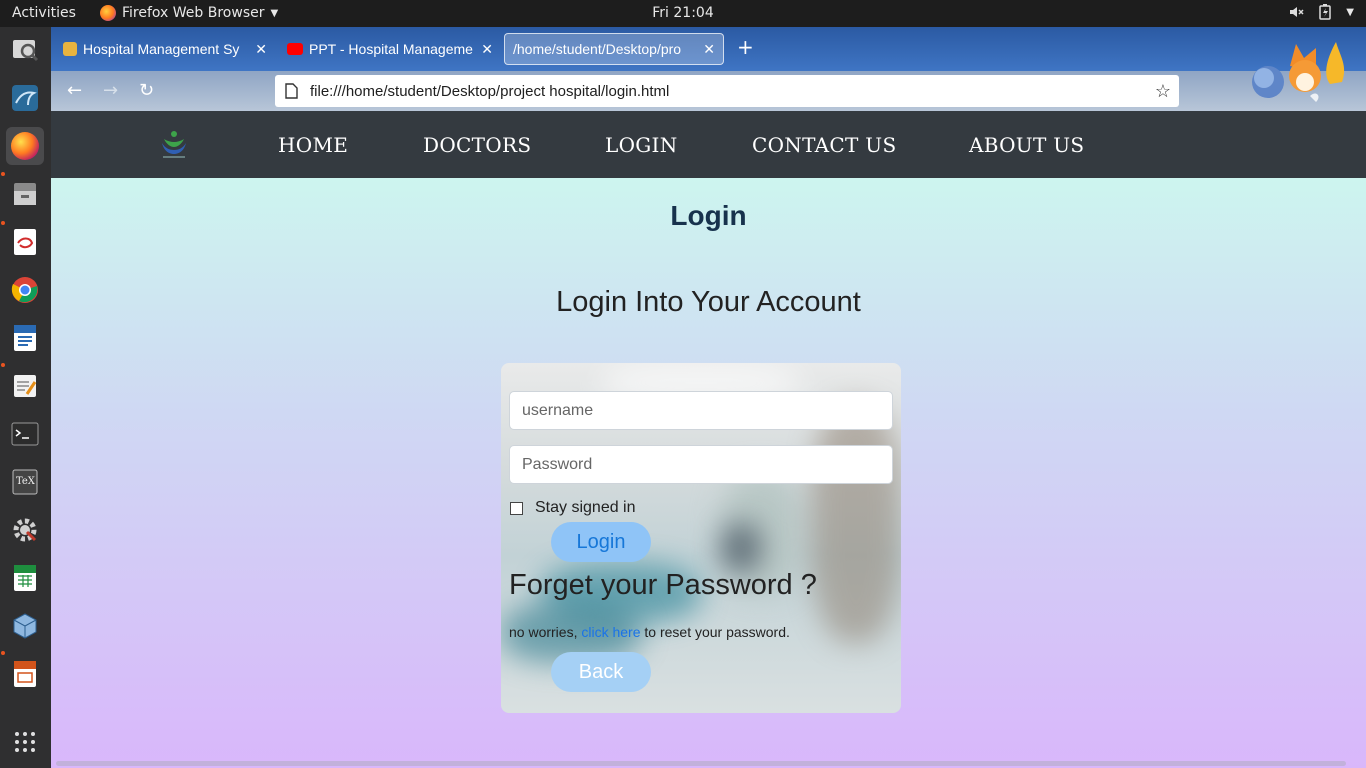 The width and height of the screenshot is (1366, 768). I want to click on dock-text-editor-icon, so click(25, 386).